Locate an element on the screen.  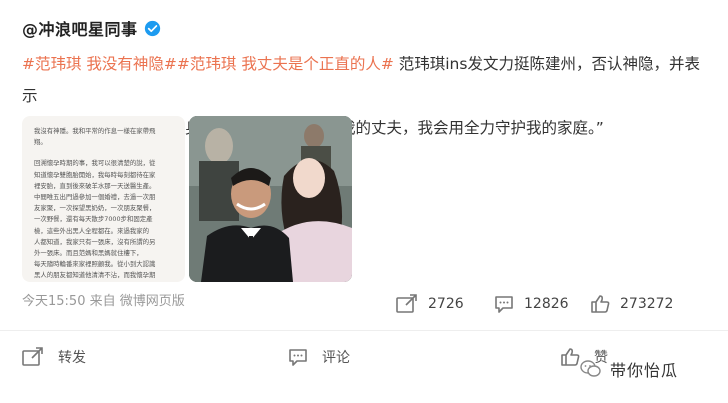
watermark: 带你怡瓜 is located at coordinates (629, 369).